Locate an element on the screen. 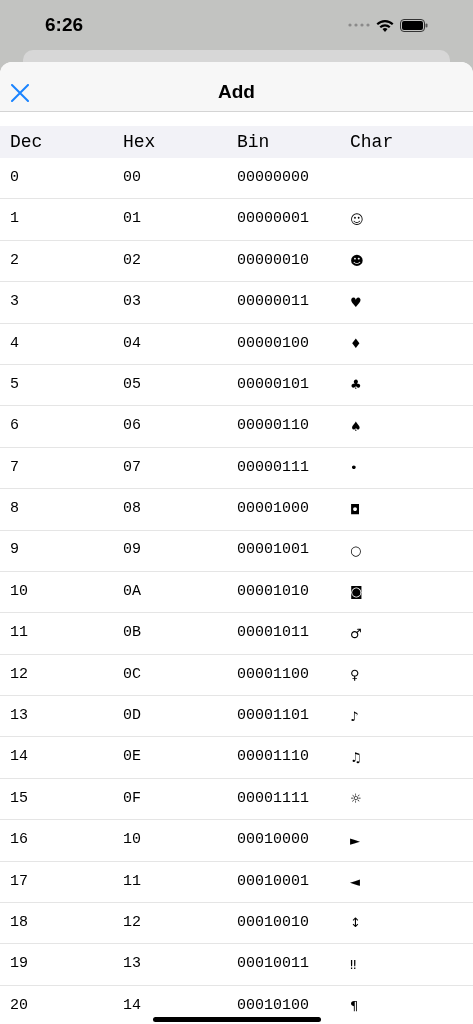 This screenshot has width=473, height=1024. status-time: 6:26 is located at coordinates (64, 24).